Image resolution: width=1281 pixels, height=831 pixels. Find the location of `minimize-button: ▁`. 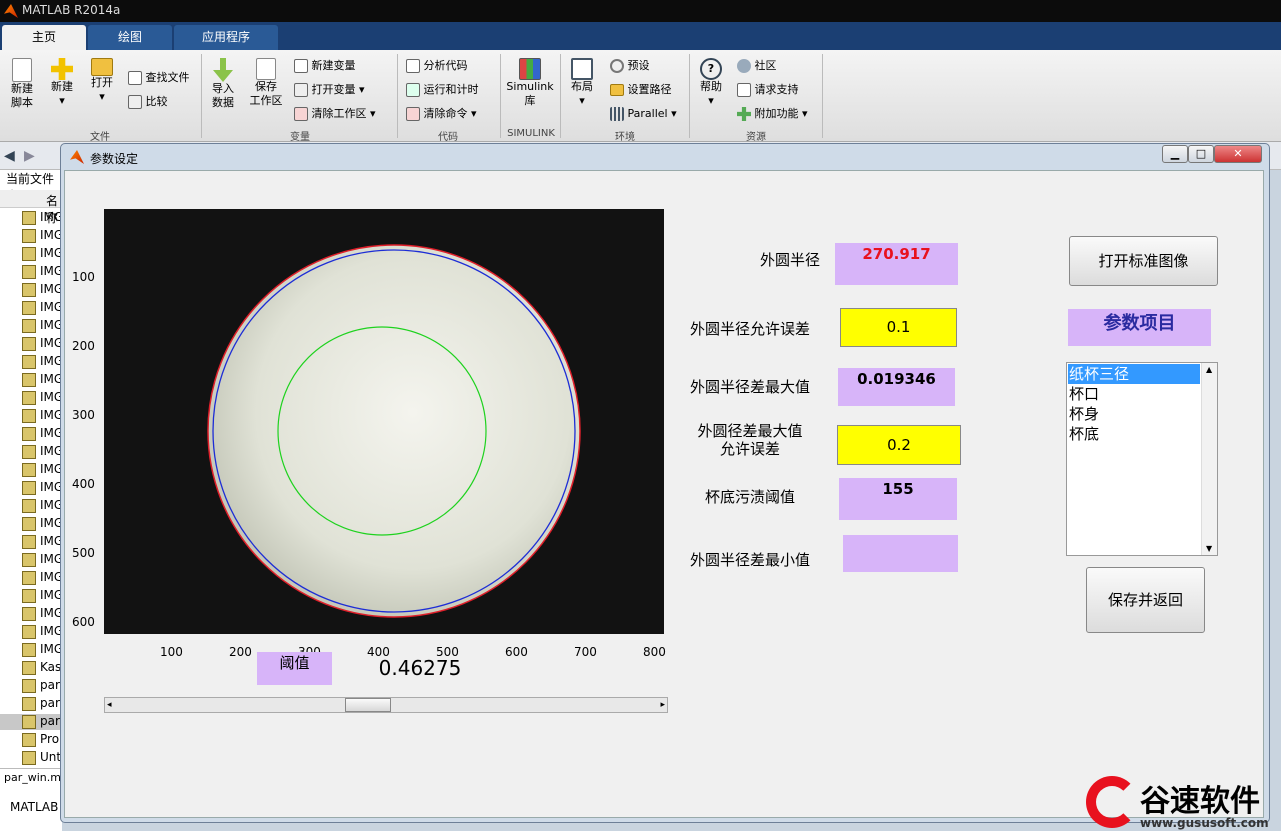

minimize-button: ▁ is located at coordinates (1175, 154).